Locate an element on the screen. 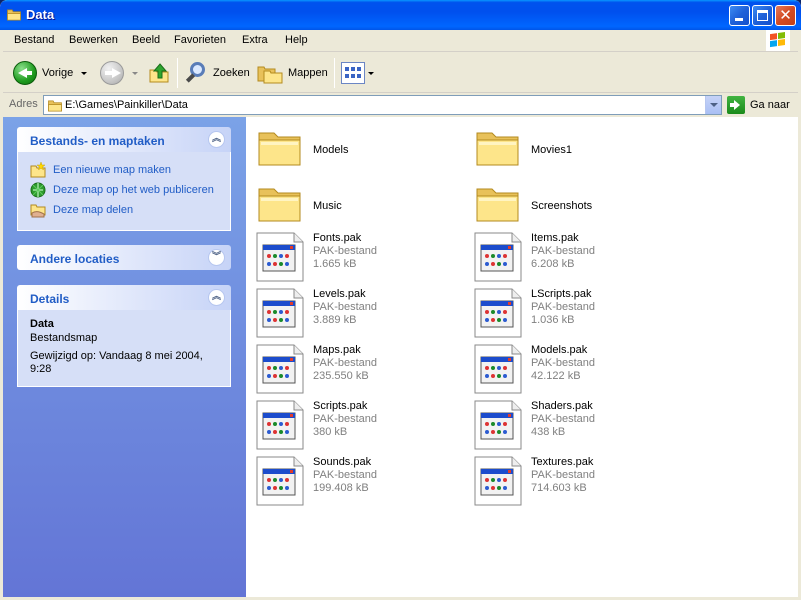 Image resolution: width=801 pixels, height=600 pixels. item-name: Textures.pak is located at coordinates (562, 462).